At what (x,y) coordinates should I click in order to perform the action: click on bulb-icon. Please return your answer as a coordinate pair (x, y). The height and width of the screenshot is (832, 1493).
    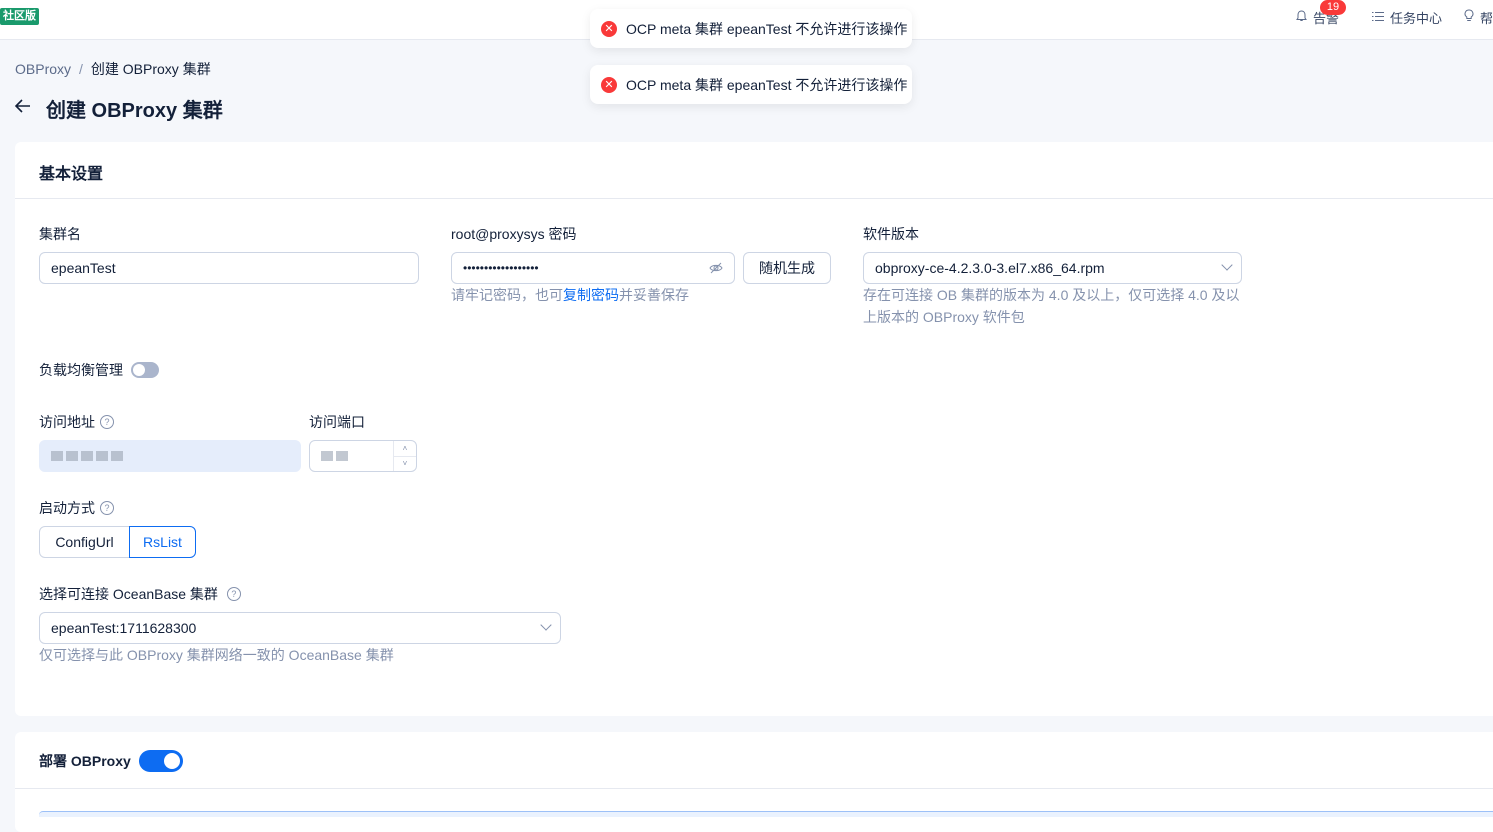
    Looking at the image, I should click on (1469, 17).